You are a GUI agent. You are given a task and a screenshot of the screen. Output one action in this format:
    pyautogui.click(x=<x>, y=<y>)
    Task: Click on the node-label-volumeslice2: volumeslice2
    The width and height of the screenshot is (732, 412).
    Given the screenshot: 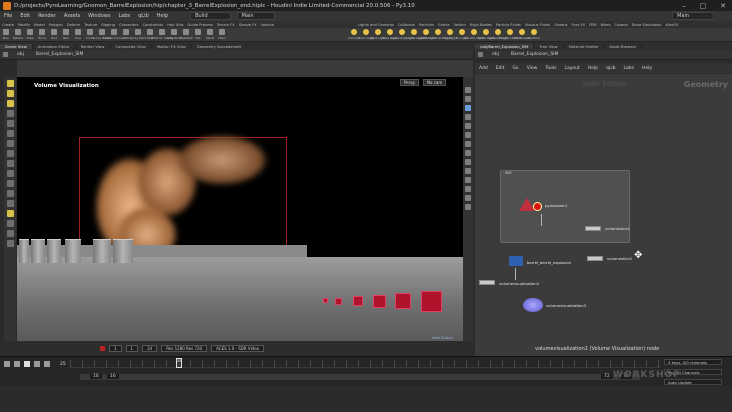 What is the action you would take?
    pyautogui.click(x=619, y=258)
    